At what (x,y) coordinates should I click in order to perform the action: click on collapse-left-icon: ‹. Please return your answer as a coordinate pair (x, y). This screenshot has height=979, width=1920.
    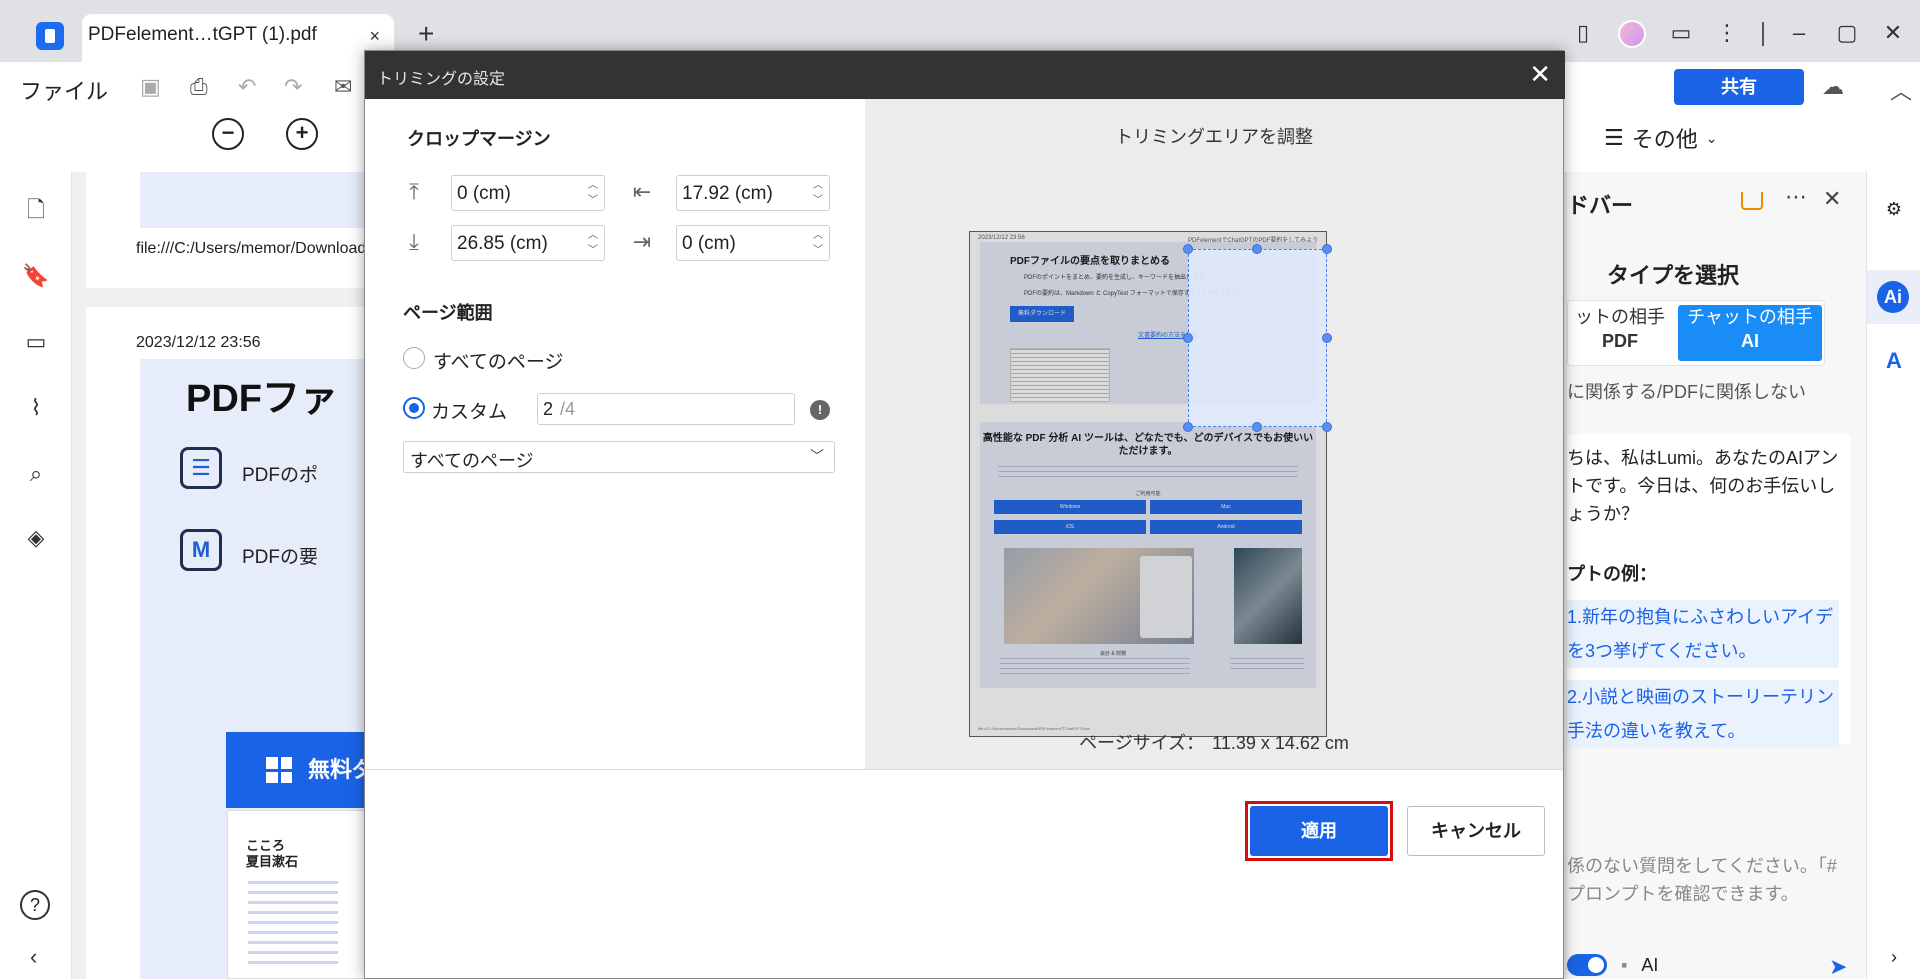
    Looking at the image, I should click on (33, 957).